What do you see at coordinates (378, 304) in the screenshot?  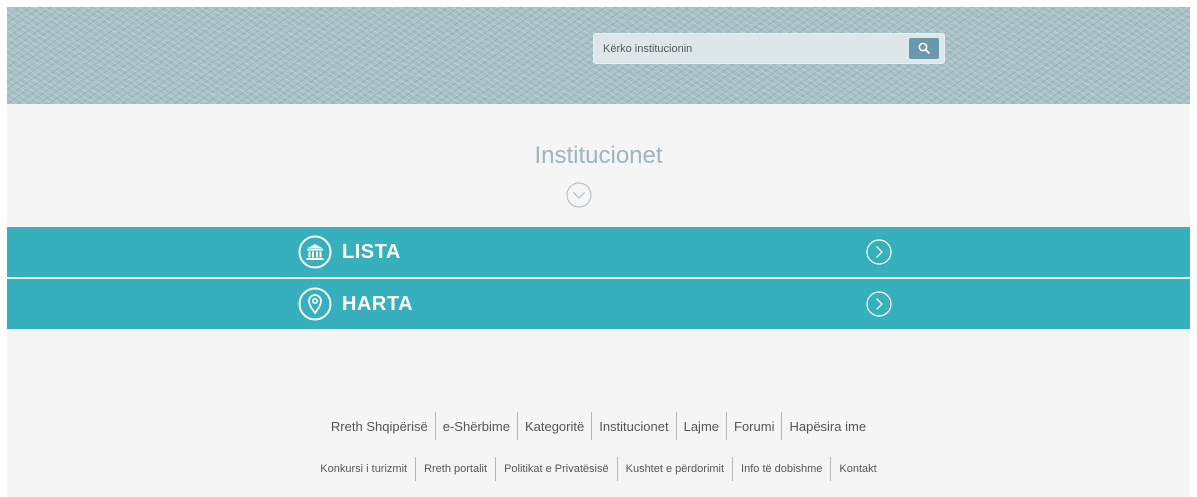 I see `harta-label: HARTA` at bounding box center [378, 304].